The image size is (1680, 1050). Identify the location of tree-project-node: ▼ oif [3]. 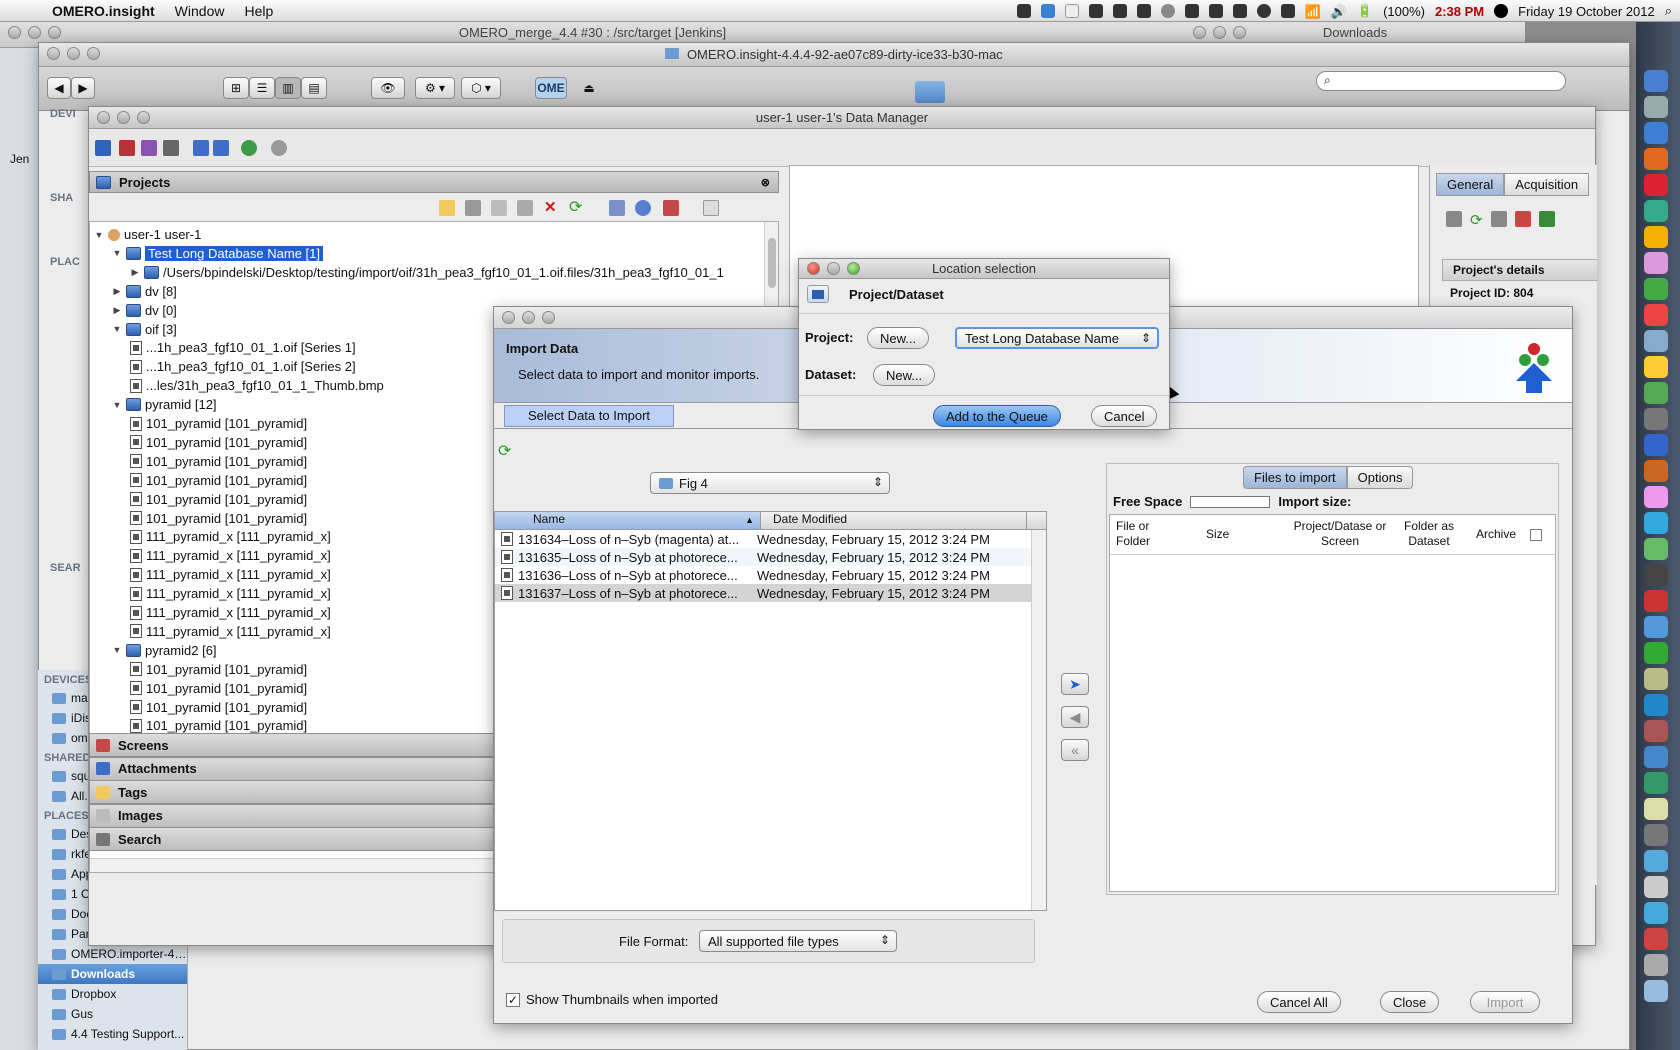
(144, 329).